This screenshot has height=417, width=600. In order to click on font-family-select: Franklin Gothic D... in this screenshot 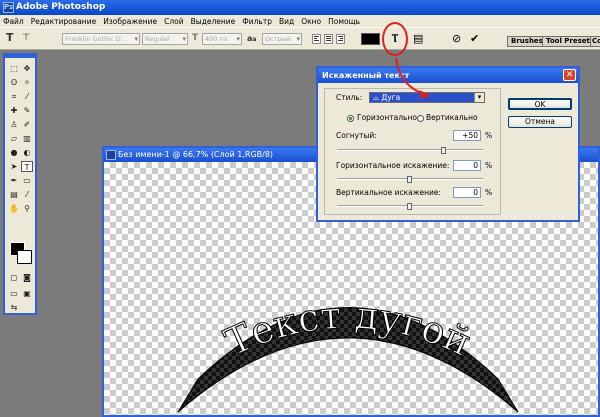, I will do `click(101, 39)`.